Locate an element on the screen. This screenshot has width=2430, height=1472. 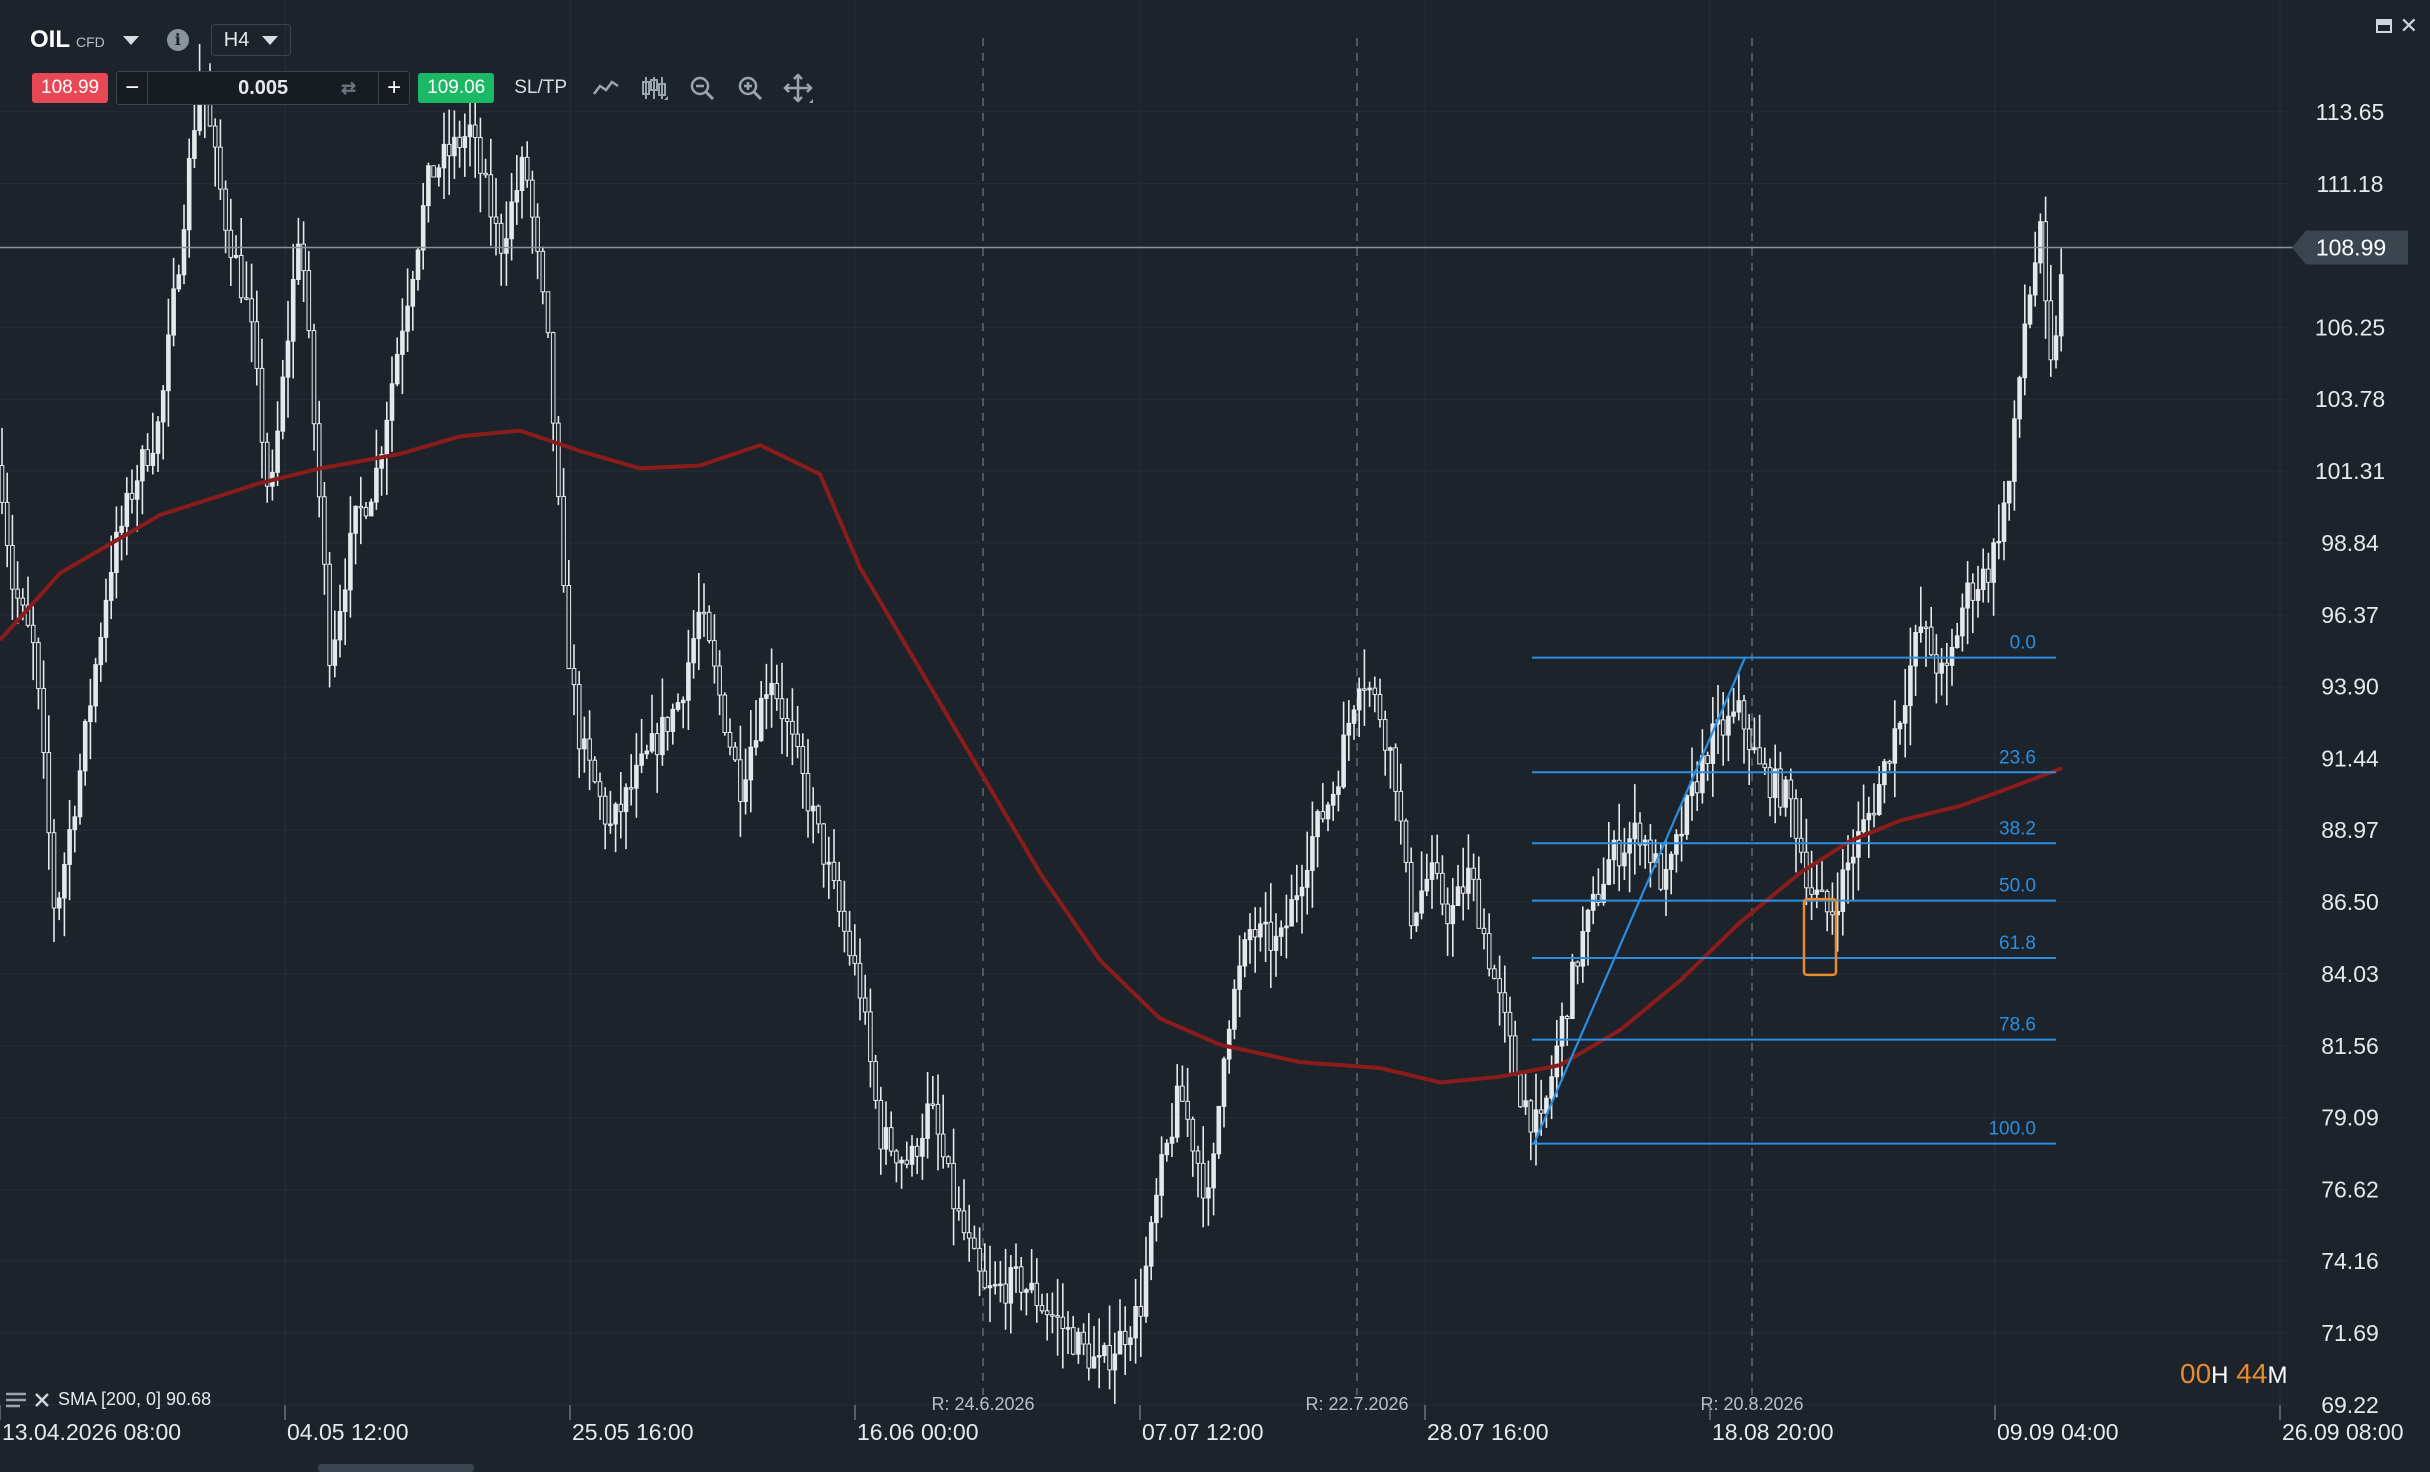
instrument-symbol: OIL is located at coordinates (50, 40).